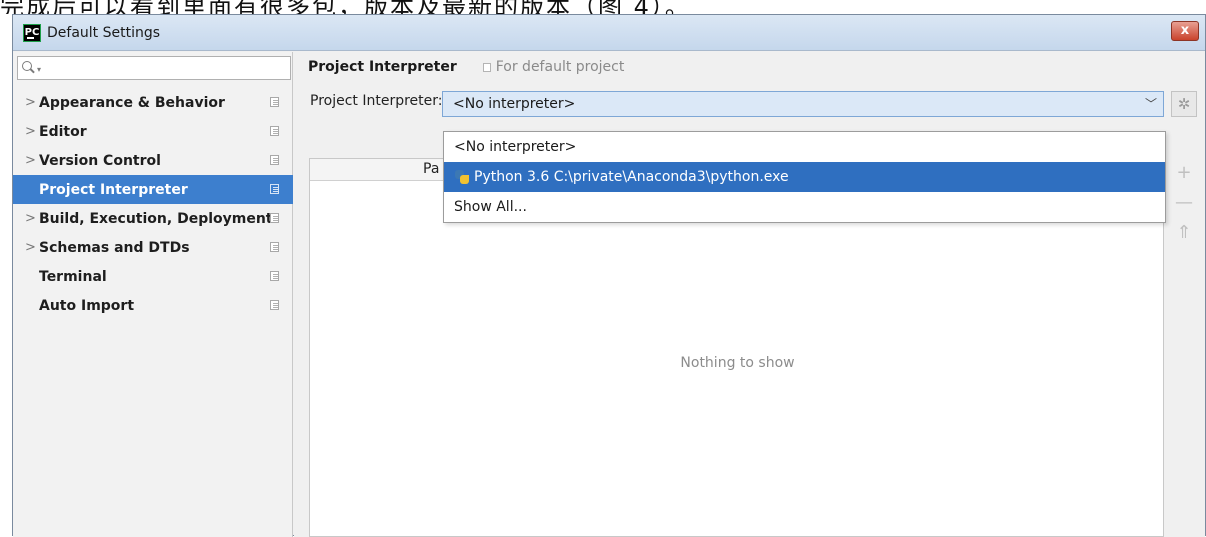 This screenshot has width=1206, height=537. I want to click on sidebar-item-version-control: > Version Control, so click(153, 160).